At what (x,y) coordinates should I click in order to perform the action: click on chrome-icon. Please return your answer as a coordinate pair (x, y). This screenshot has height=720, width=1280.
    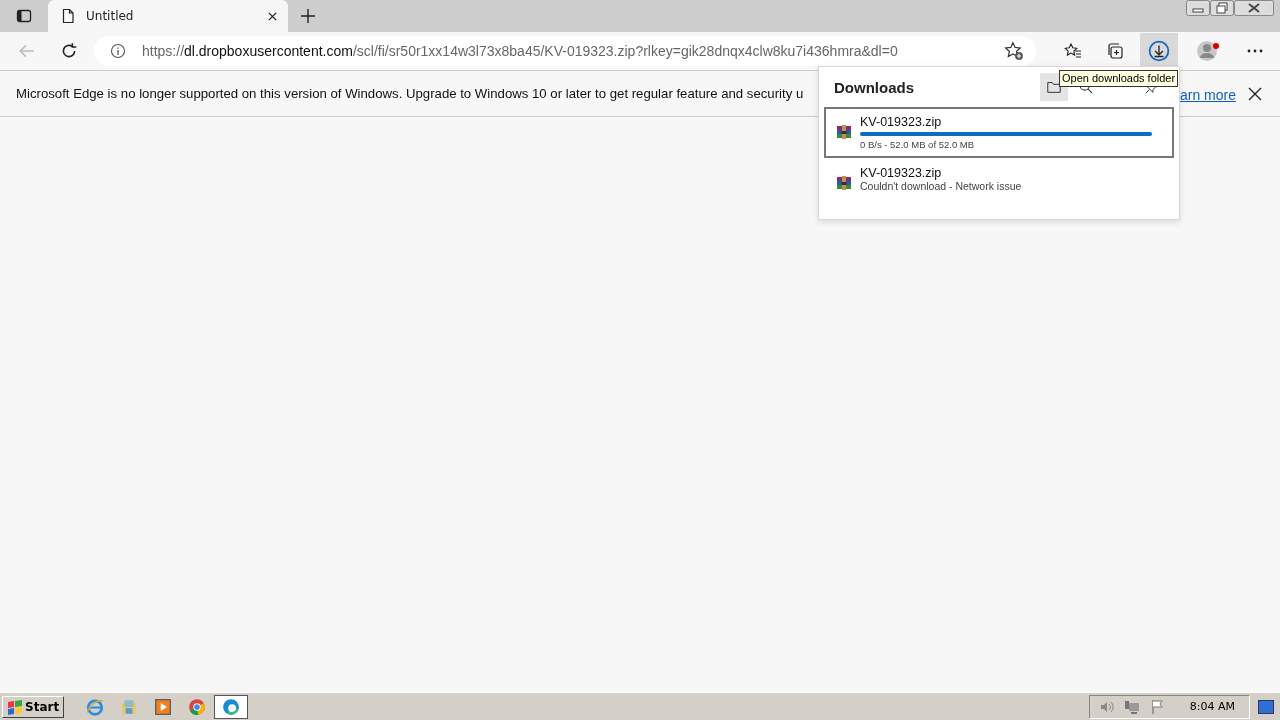
    Looking at the image, I should click on (197, 706).